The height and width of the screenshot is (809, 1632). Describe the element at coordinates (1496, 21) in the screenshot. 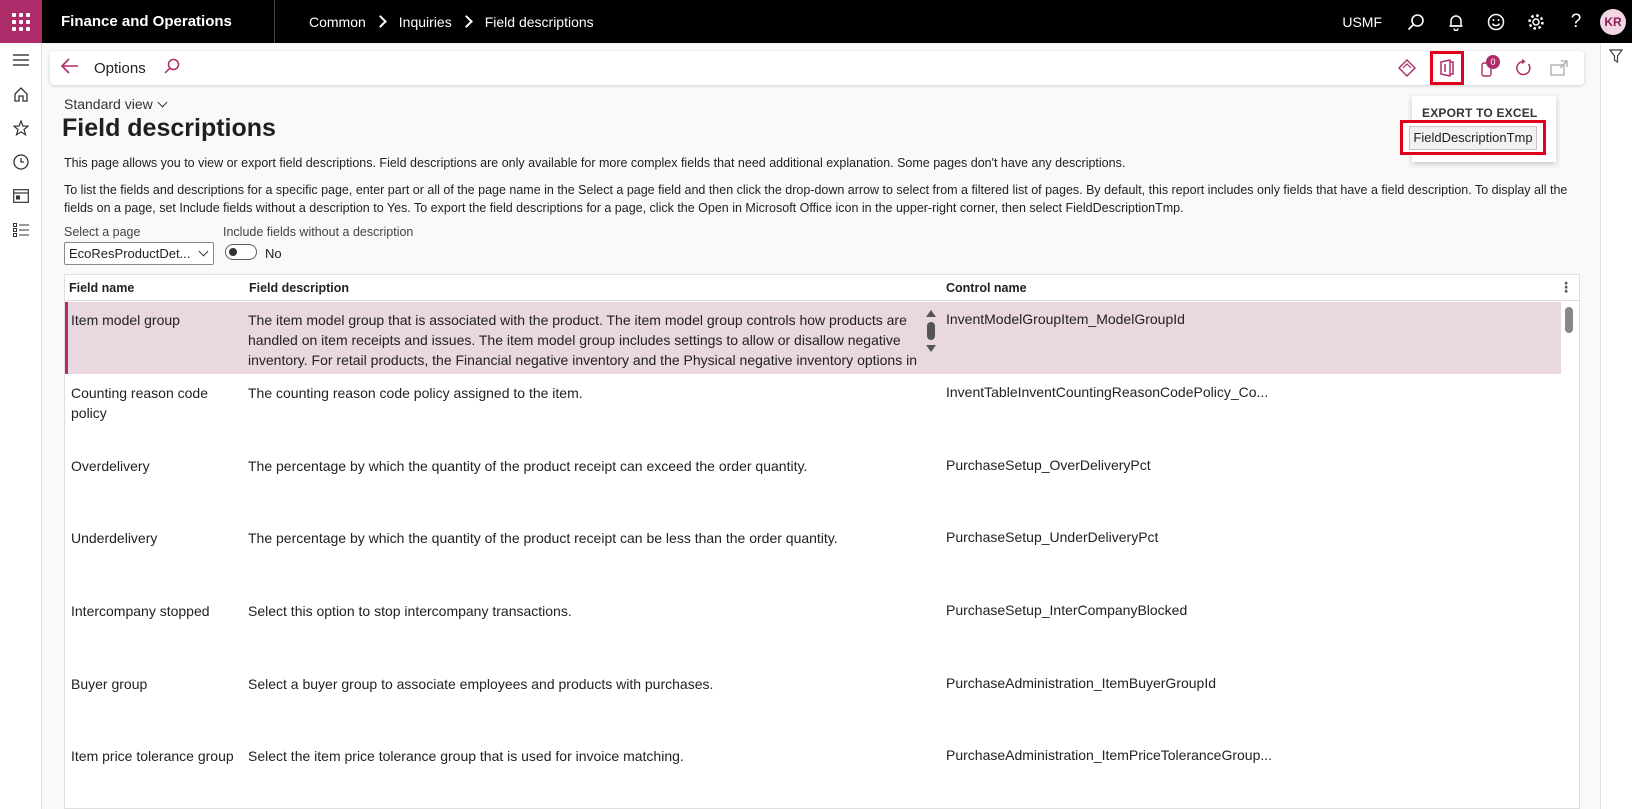

I see `smiley-icon` at that location.